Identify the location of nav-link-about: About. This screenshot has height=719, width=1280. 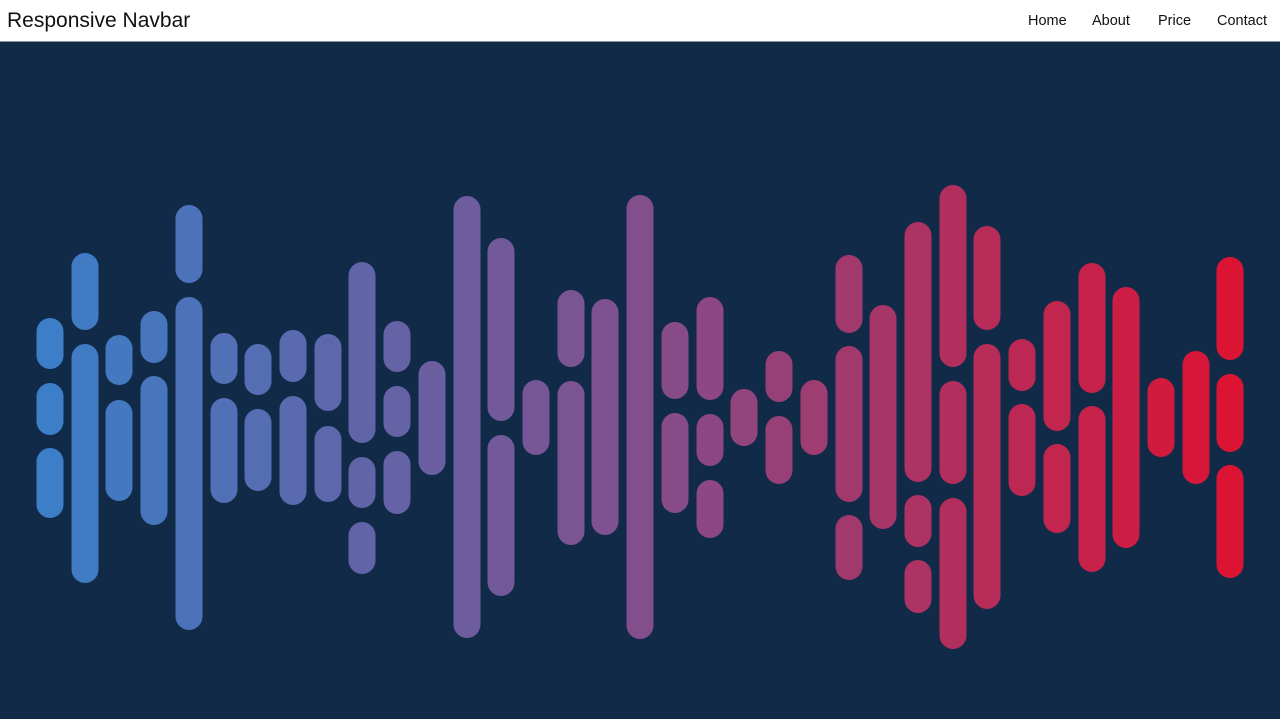
(1111, 21).